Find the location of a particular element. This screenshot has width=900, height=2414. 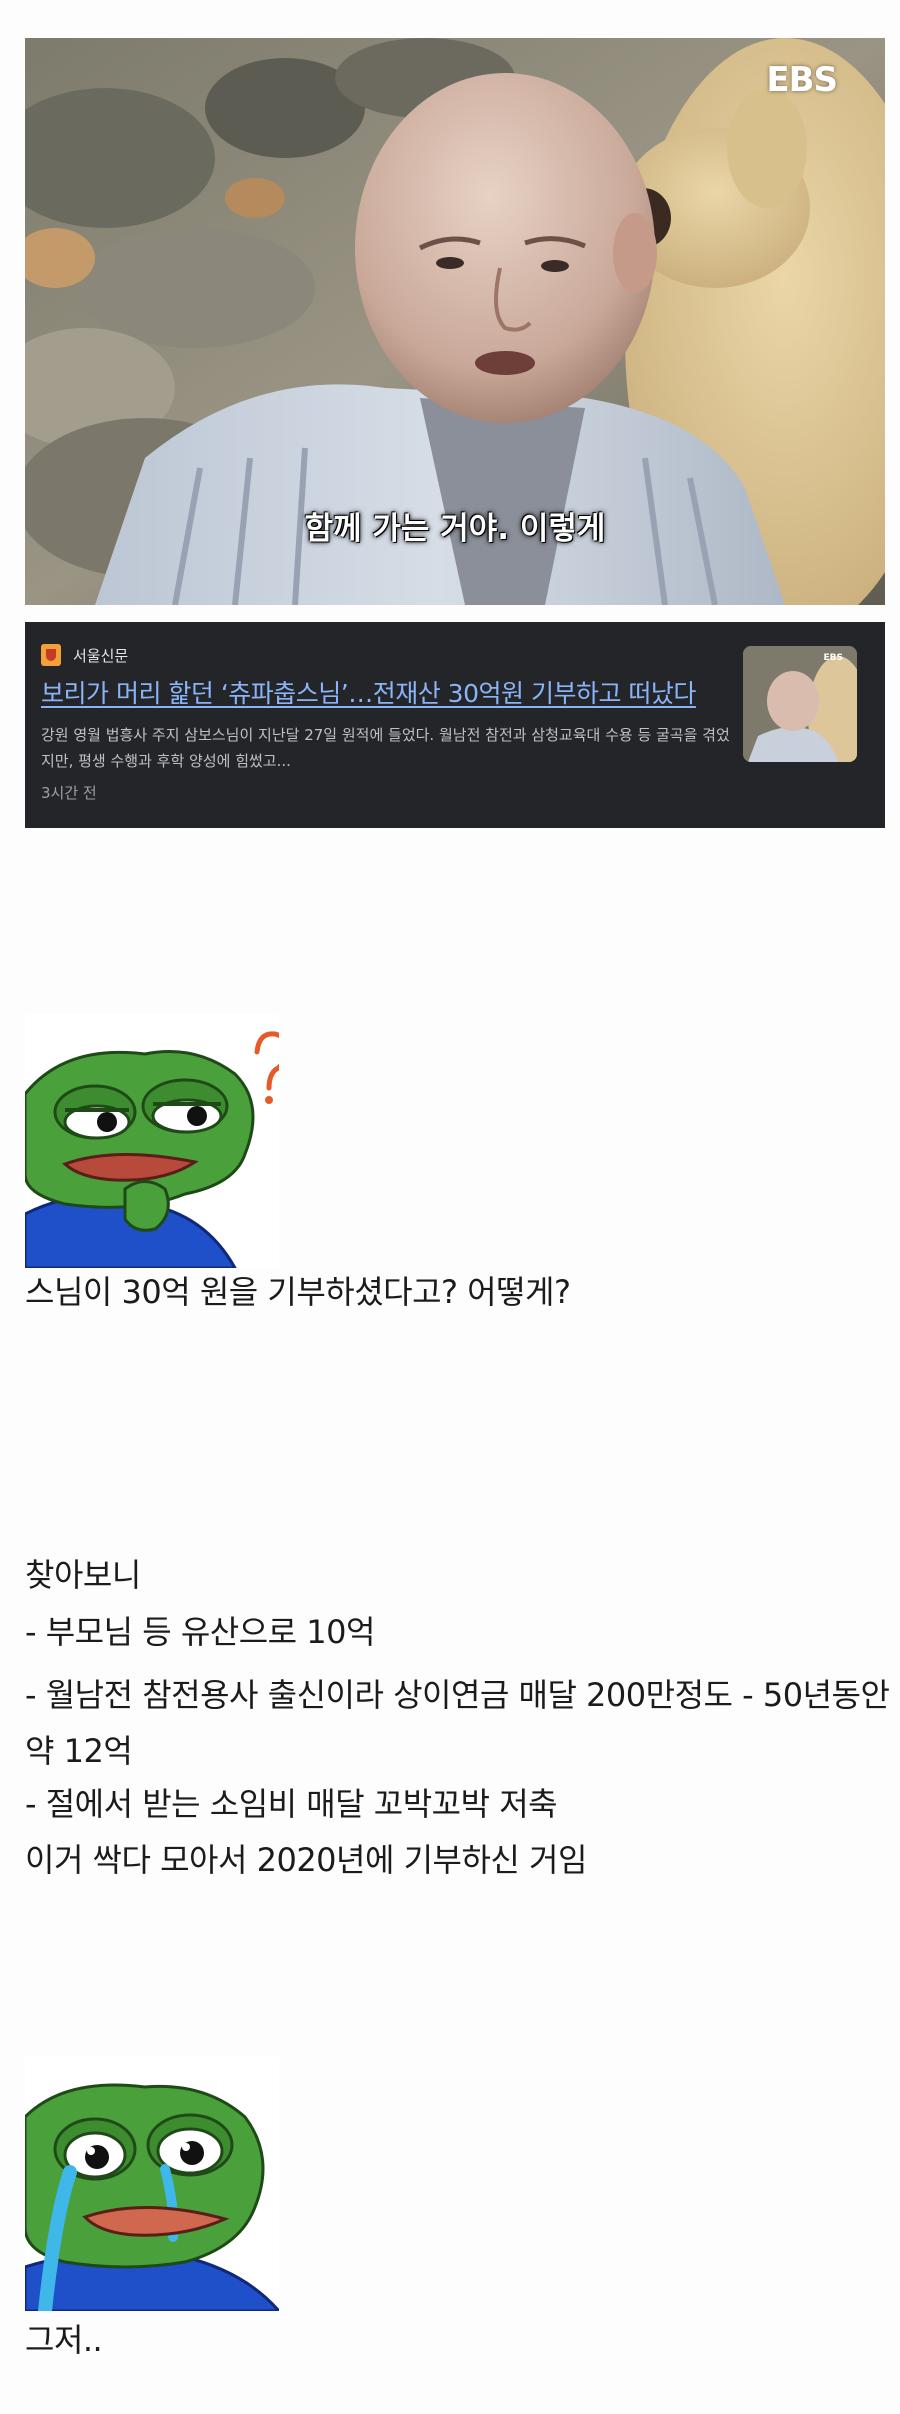

pepe-thinking-icon is located at coordinates (152, 1141).